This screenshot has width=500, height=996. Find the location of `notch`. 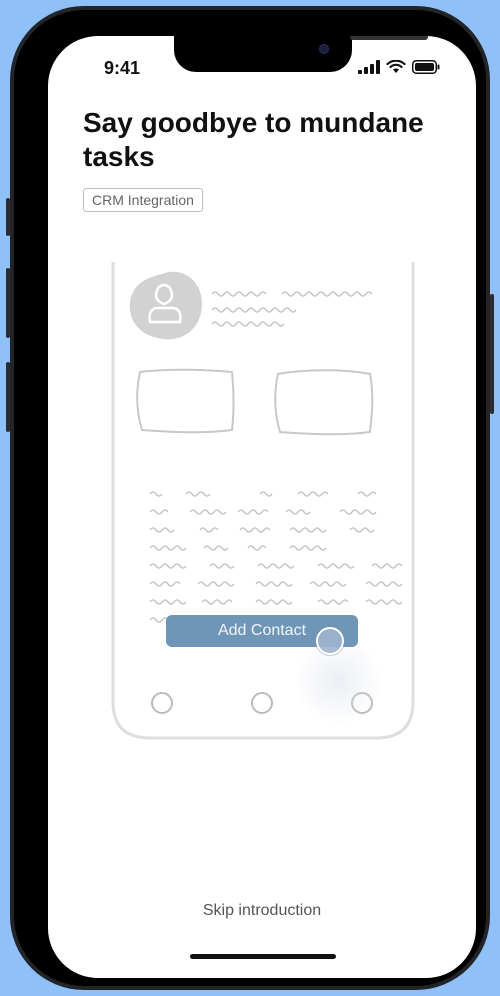

notch is located at coordinates (301, 54).